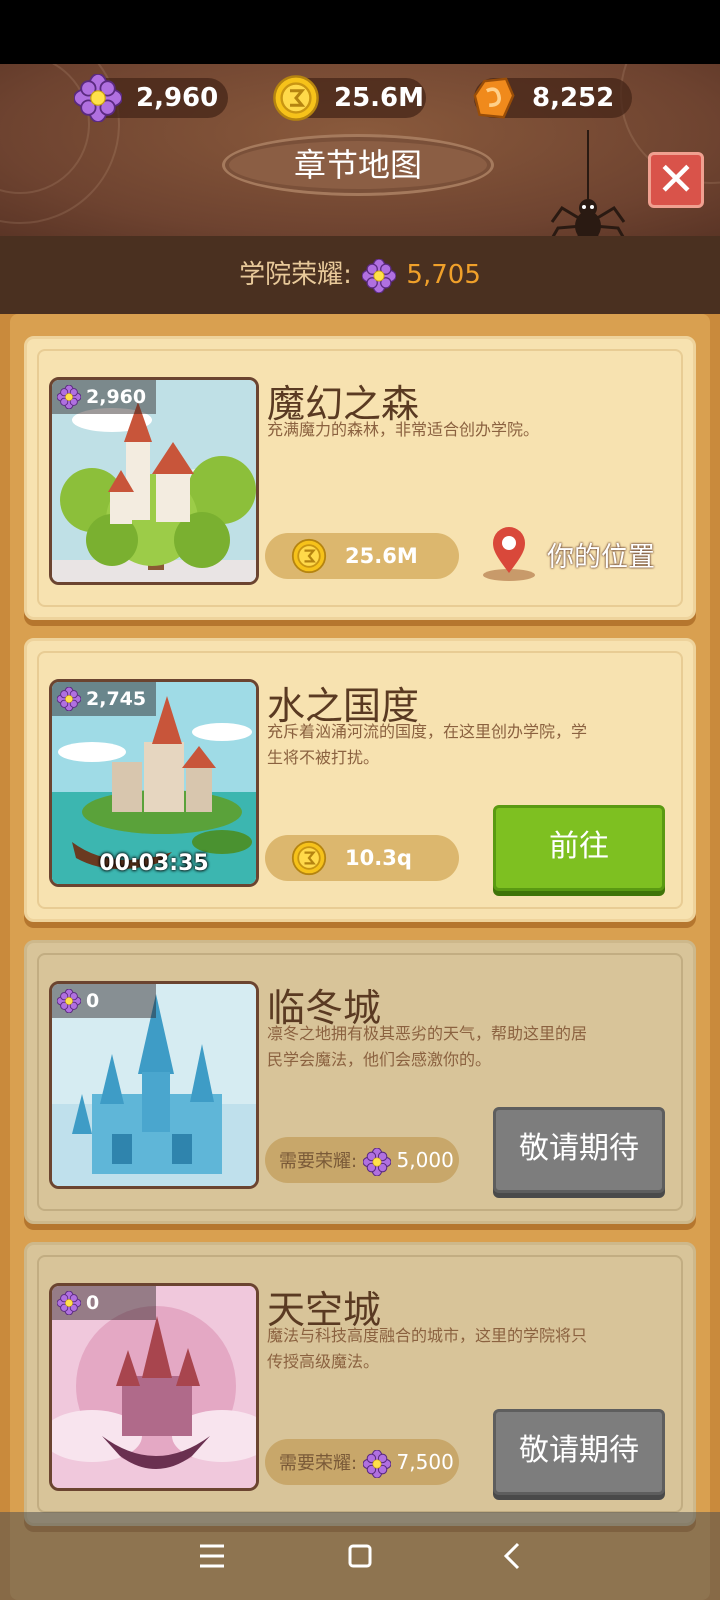  I want to click on academy-honor-bar: 学院荣耀: 5,705, so click(360, 275).